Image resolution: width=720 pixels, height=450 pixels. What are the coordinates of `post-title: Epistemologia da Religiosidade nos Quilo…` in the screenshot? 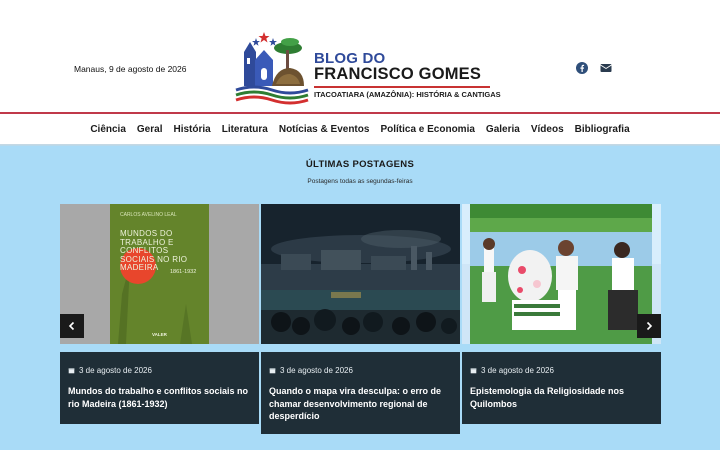 It's located at (560, 397).